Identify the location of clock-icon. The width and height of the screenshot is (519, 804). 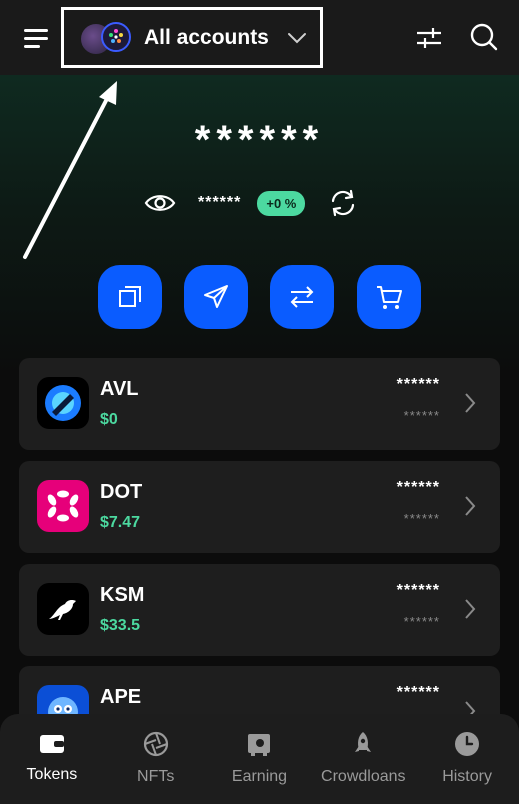
(467, 744).